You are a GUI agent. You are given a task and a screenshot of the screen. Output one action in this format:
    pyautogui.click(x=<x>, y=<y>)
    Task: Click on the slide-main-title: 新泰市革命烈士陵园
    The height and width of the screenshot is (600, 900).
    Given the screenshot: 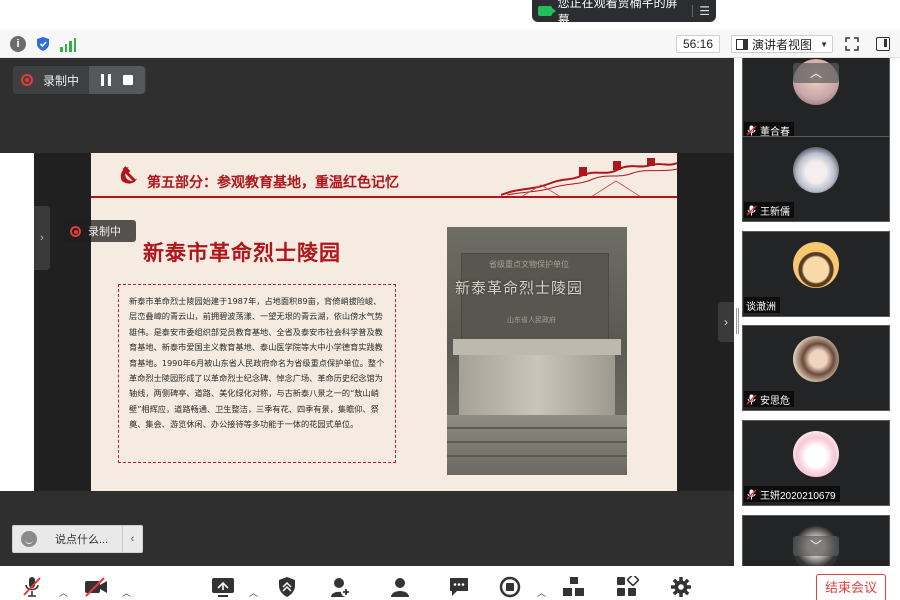 What is the action you would take?
    pyautogui.click(x=242, y=253)
    